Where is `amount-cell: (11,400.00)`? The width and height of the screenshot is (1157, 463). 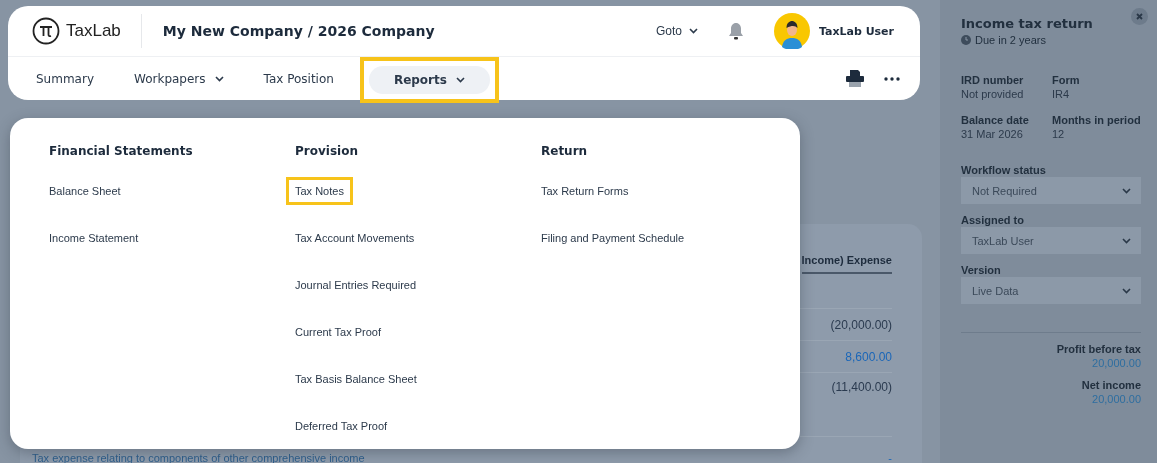 amount-cell: (11,400.00) is located at coordinates (861, 387).